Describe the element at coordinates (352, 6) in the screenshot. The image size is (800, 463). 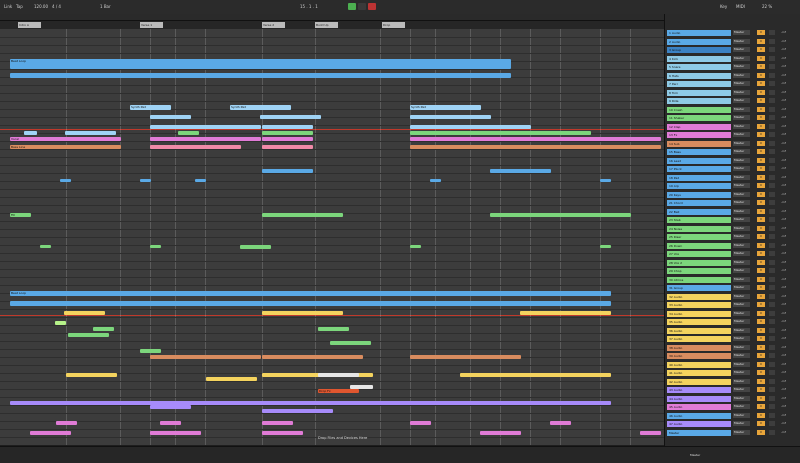
I see `play-button` at that location.